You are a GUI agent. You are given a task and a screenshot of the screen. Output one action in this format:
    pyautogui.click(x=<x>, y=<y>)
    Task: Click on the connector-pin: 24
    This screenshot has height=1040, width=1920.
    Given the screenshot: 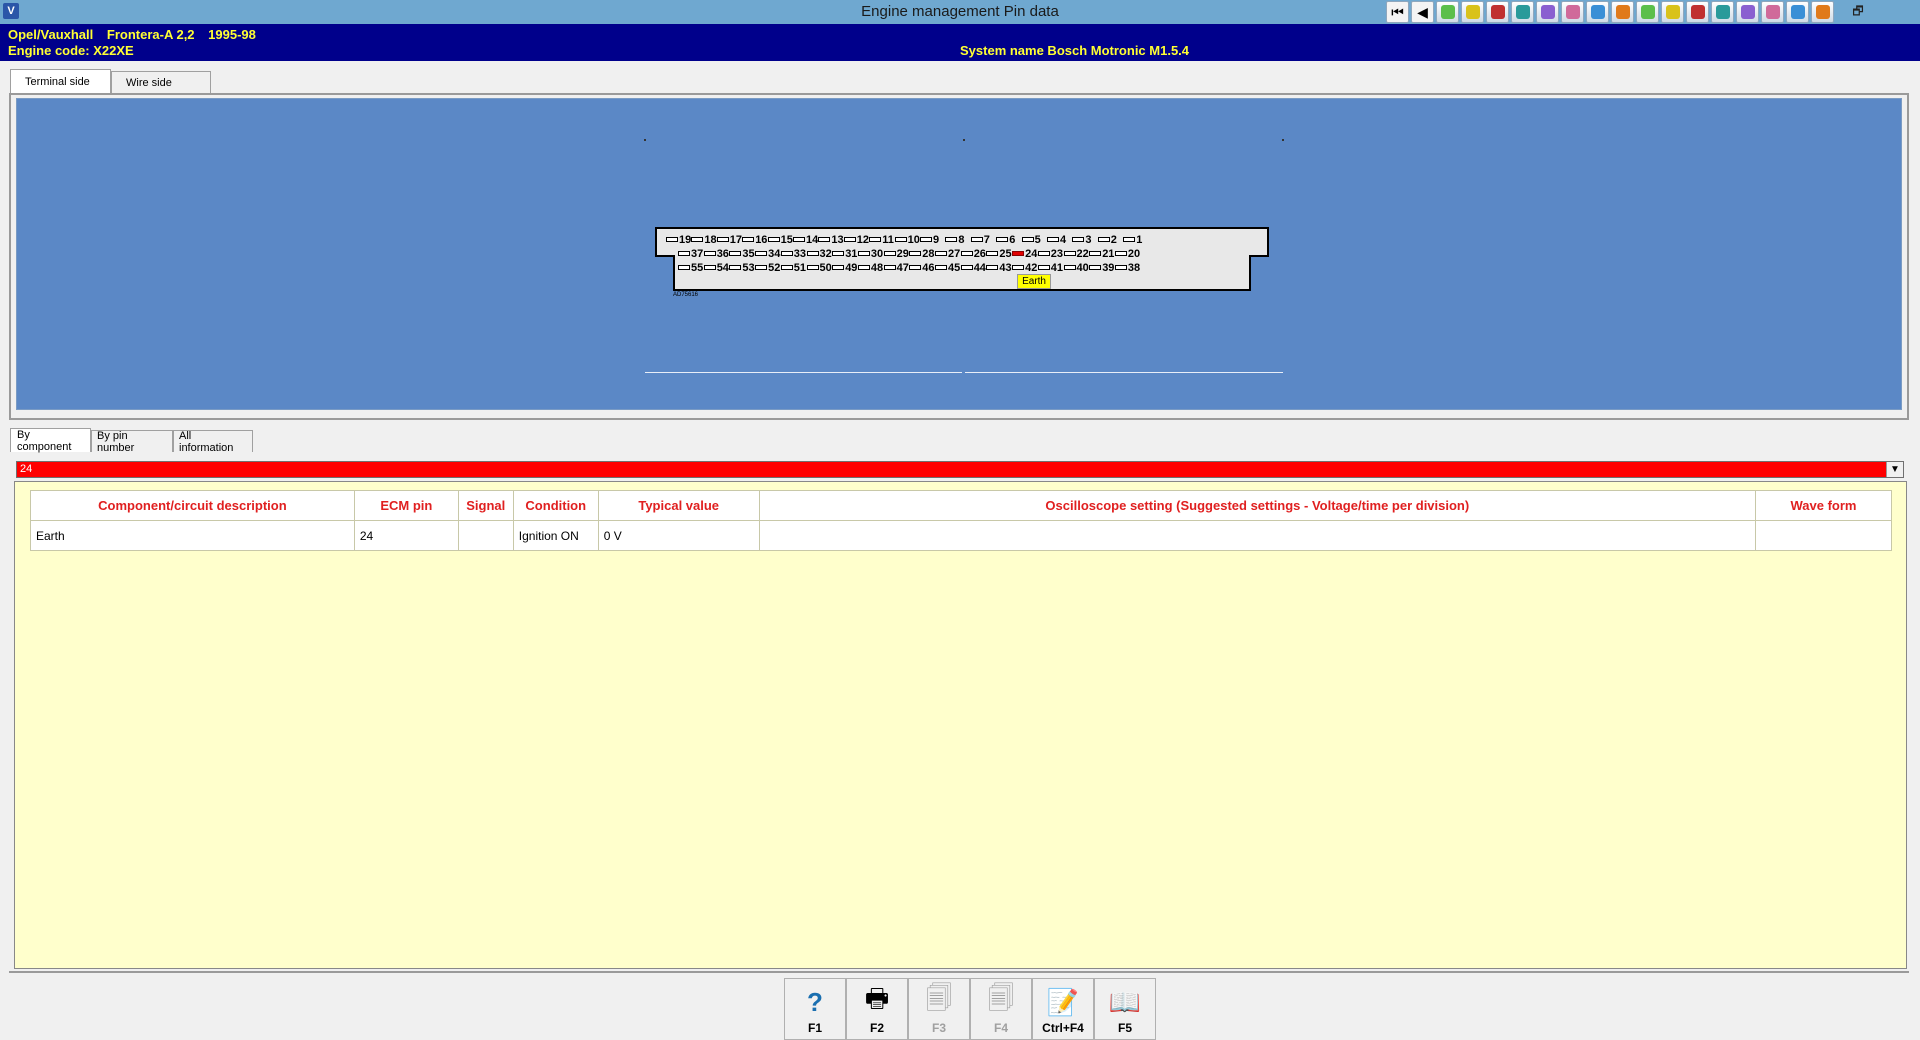 What is the action you would take?
    pyautogui.click(x=1024, y=254)
    